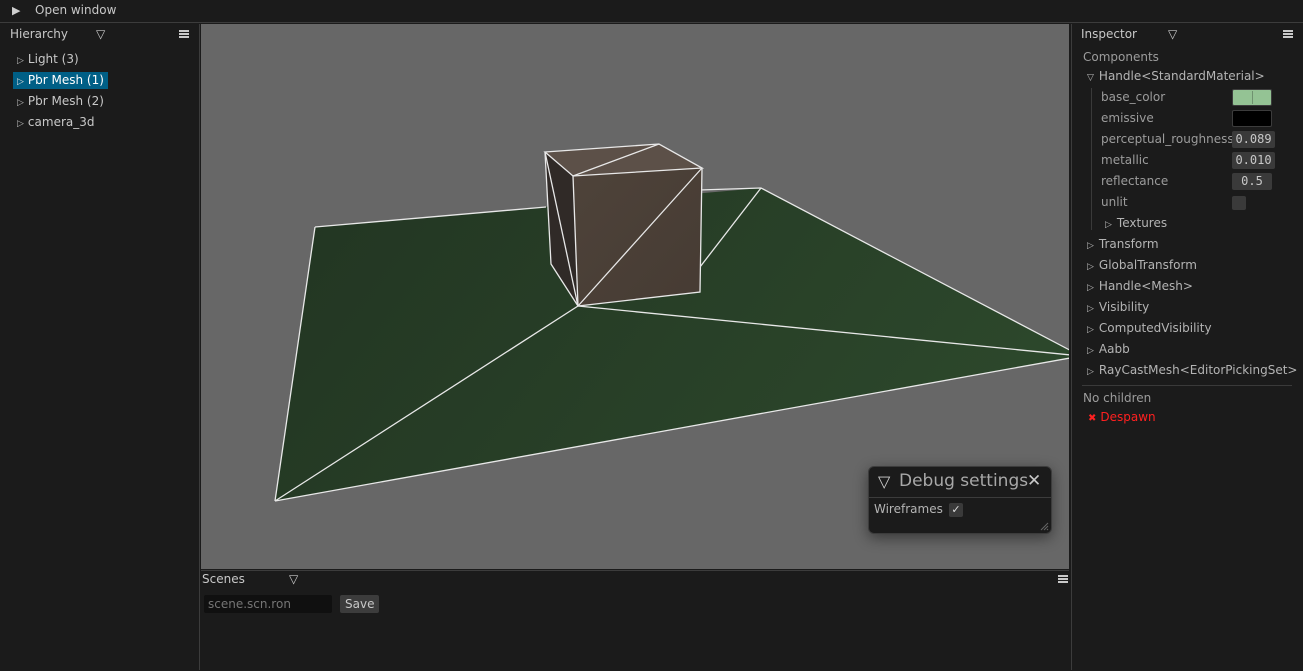  I want to click on metallic-label: metallic, so click(1125, 160).